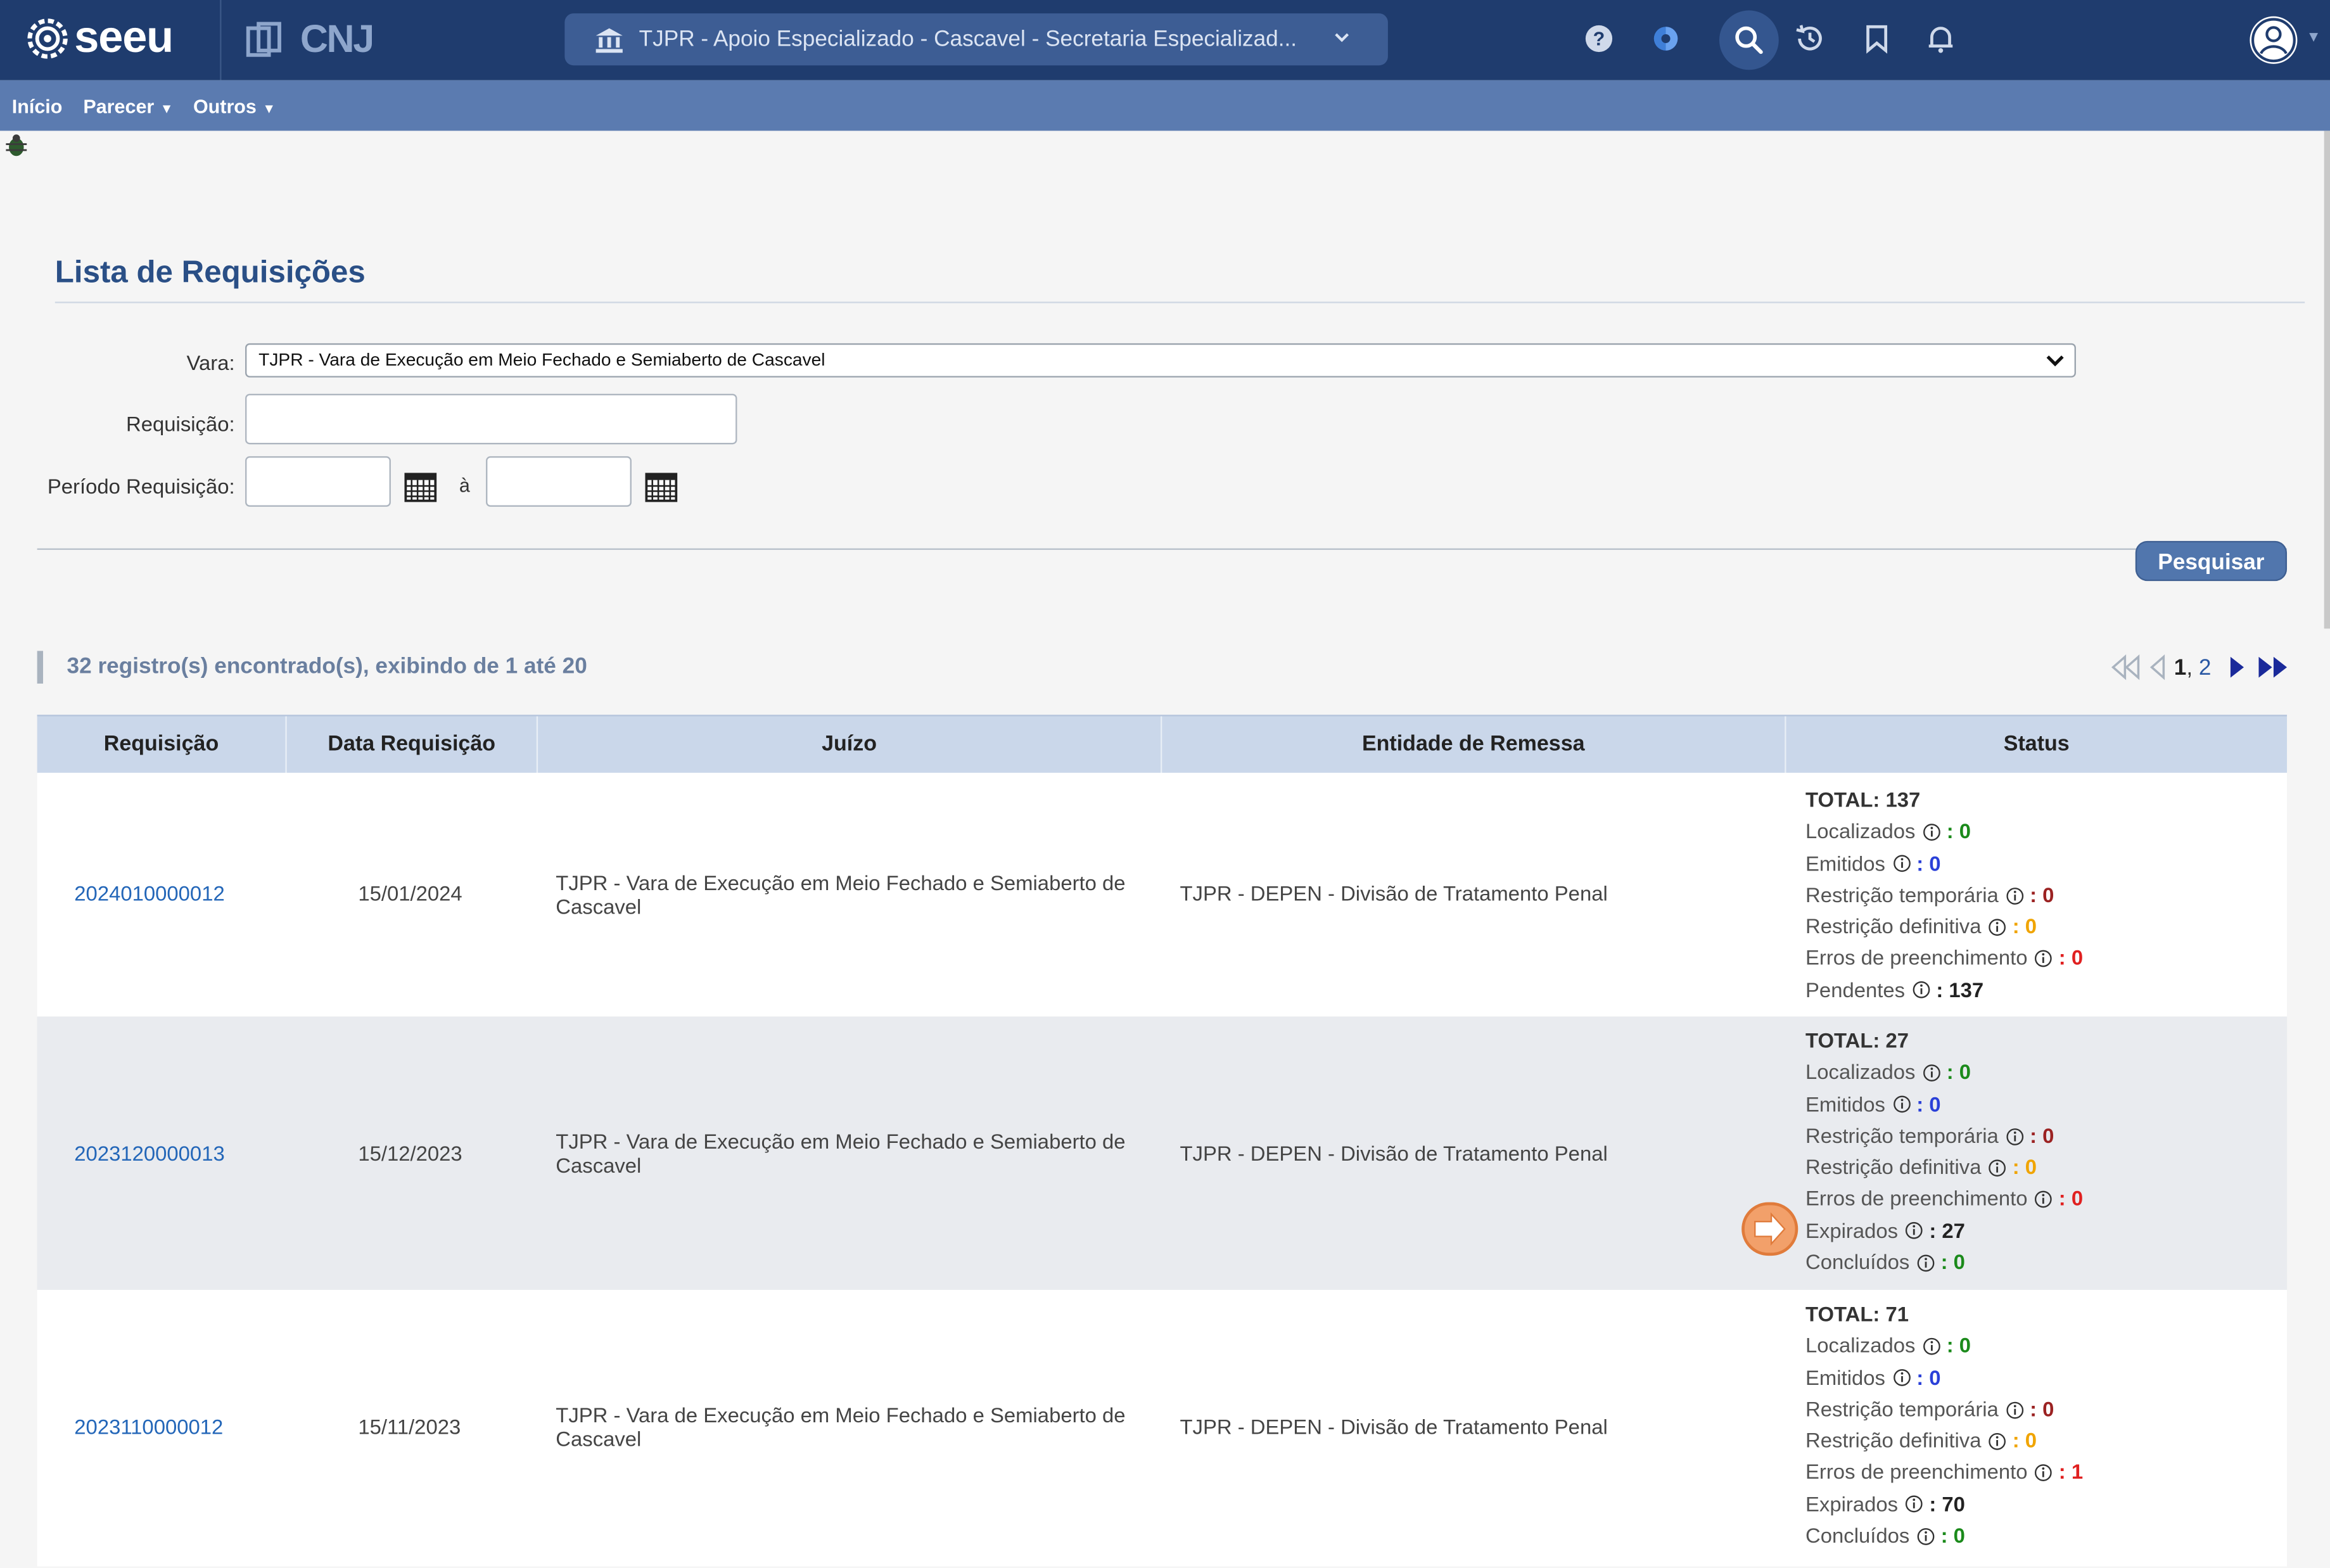 The image size is (2330, 1568). What do you see at coordinates (2273, 40) in the screenshot?
I see `user-avatar-icon` at bounding box center [2273, 40].